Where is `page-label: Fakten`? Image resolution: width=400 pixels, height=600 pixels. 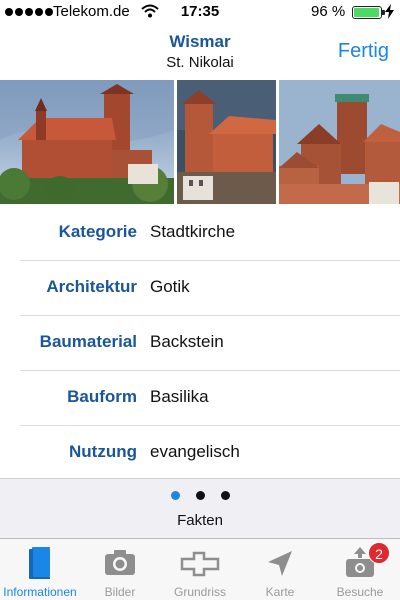 page-label: Fakten is located at coordinates (200, 520).